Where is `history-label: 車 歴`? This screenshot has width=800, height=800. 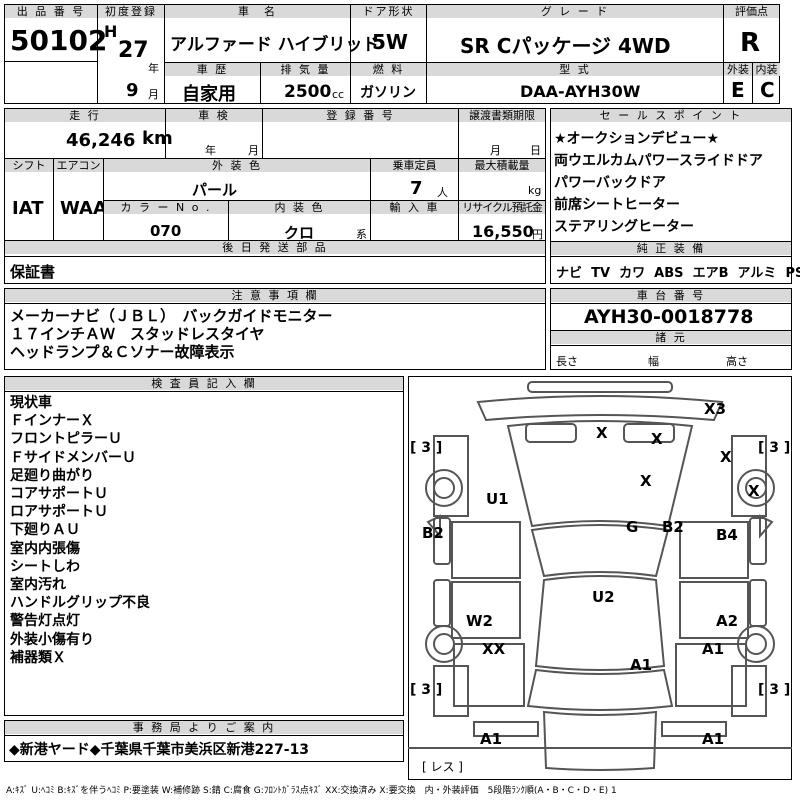 history-label: 車 歴 is located at coordinates (212, 69).